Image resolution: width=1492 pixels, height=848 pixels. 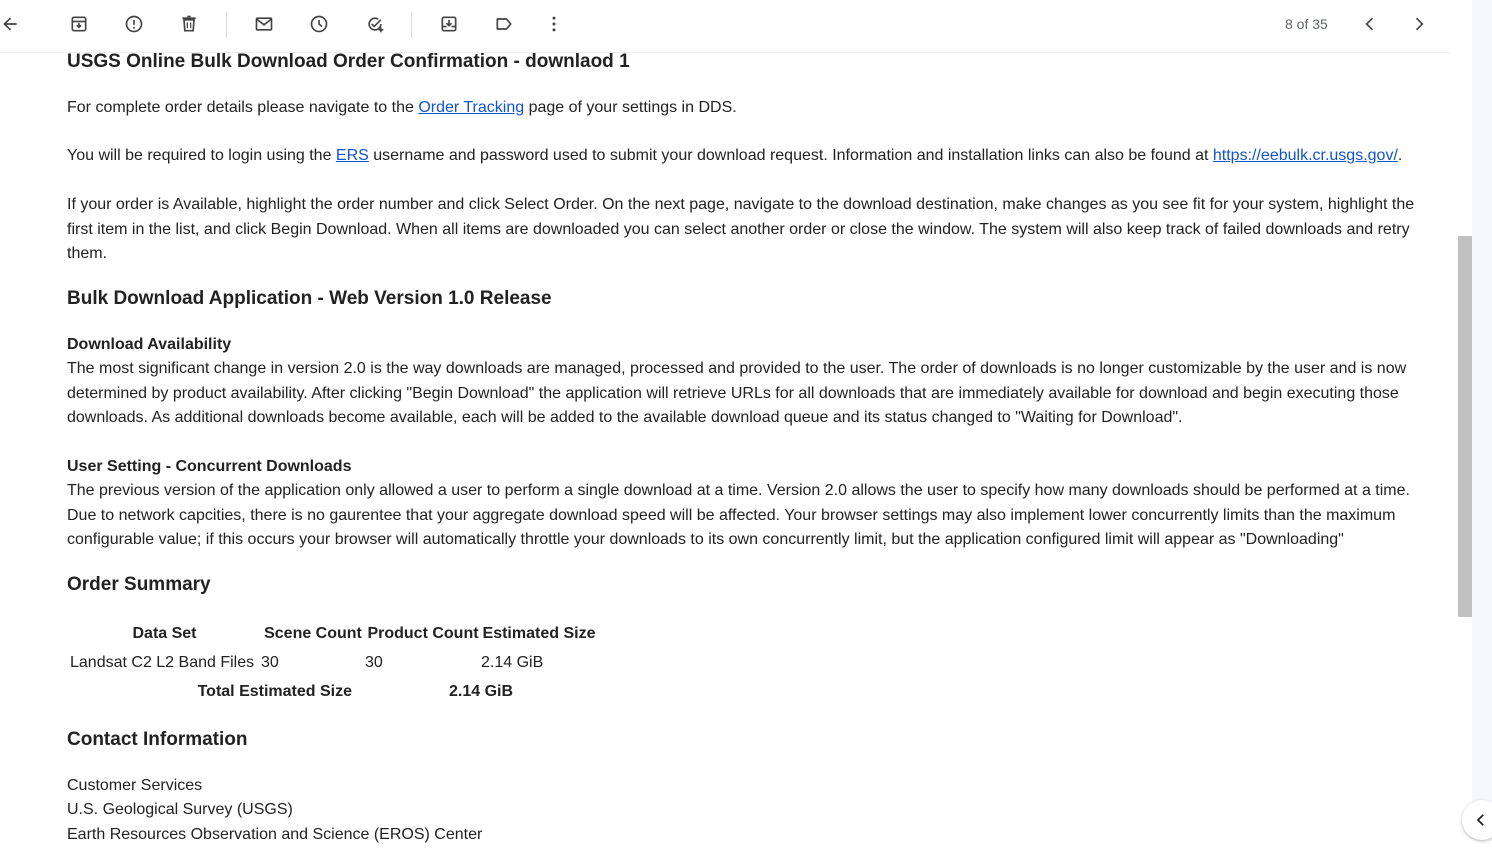 I want to click on header-estimated-size: Estimated Size, so click(x=539, y=634).